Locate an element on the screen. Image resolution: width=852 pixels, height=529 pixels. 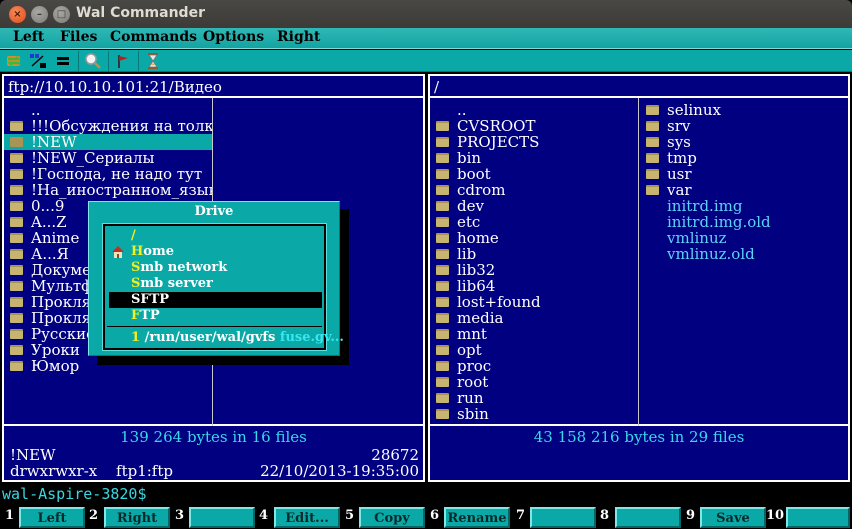
fkey-3-button is located at coordinates (222, 517).